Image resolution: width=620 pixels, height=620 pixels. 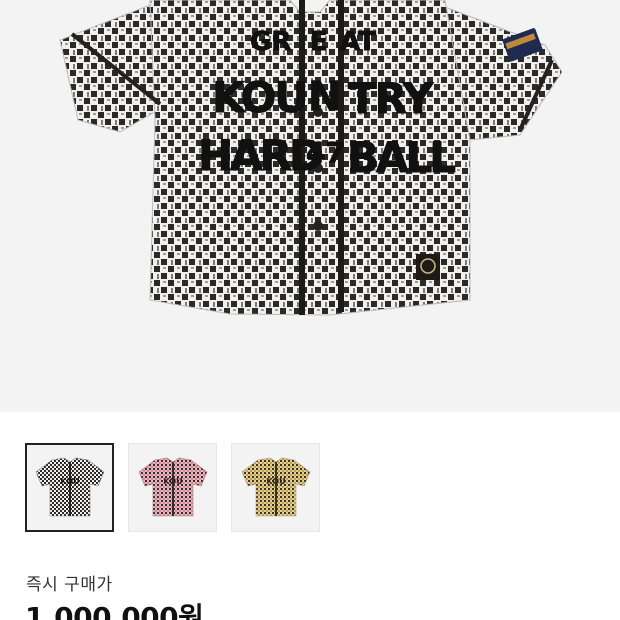 What do you see at coordinates (358, 42) in the screenshot?
I see `lettering-great-3: AT` at bounding box center [358, 42].